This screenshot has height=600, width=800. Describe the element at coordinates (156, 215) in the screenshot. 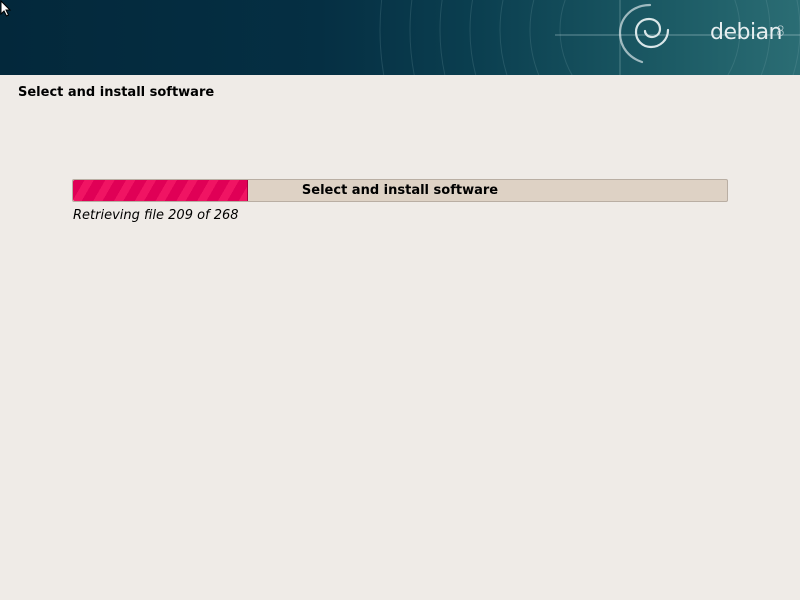

I see `progress-status-text: Retrieving file 209 of 268` at that location.